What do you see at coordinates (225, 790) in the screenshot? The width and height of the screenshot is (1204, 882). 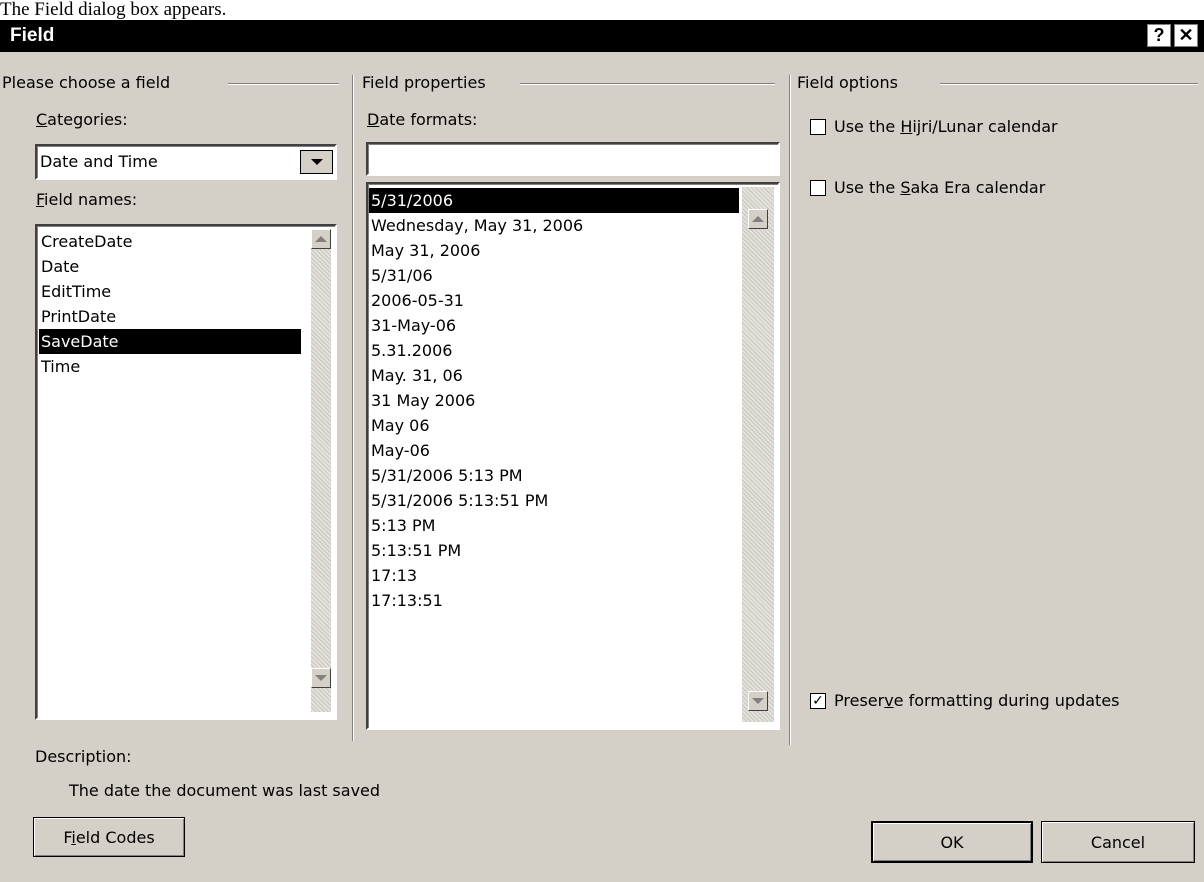 I see `description-text: The date the document was last saved` at bounding box center [225, 790].